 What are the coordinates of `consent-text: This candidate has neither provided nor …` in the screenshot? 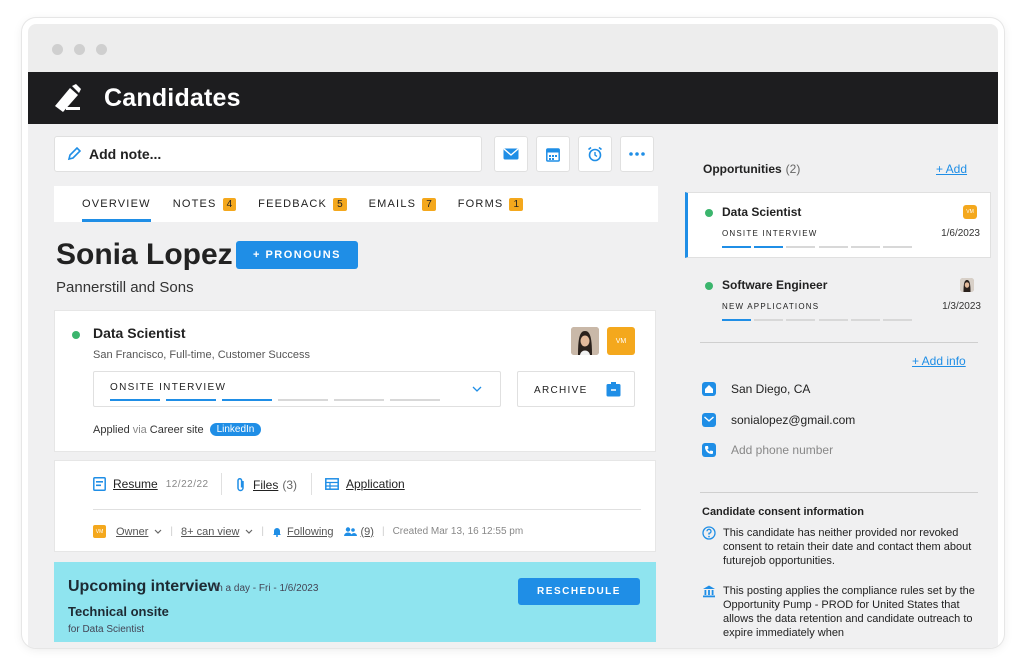 It's located at (847, 547).